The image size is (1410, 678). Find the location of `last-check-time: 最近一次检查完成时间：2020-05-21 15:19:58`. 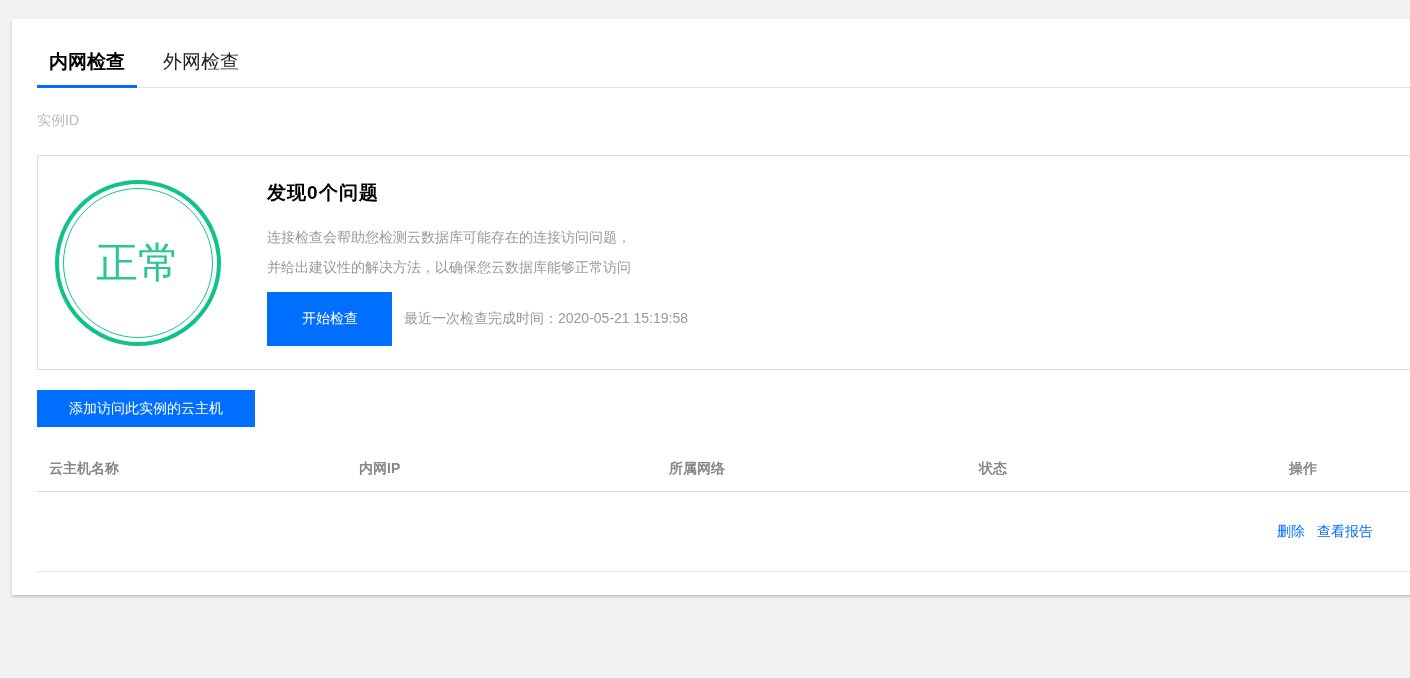

last-check-time: 最近一次检查完成时间：2020-05-21 15:19:58 is located at coordinates (546, 318).